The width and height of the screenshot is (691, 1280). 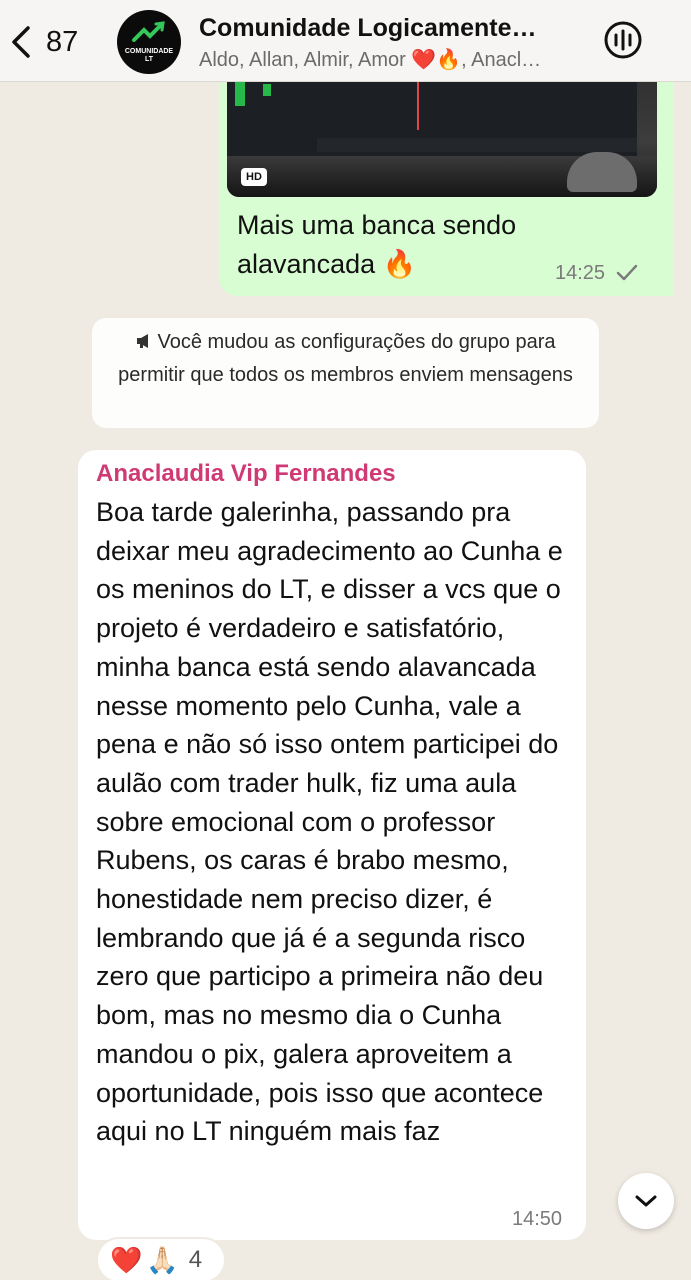 I want to click on message-time: 14:25, so click(x=580, y=273).